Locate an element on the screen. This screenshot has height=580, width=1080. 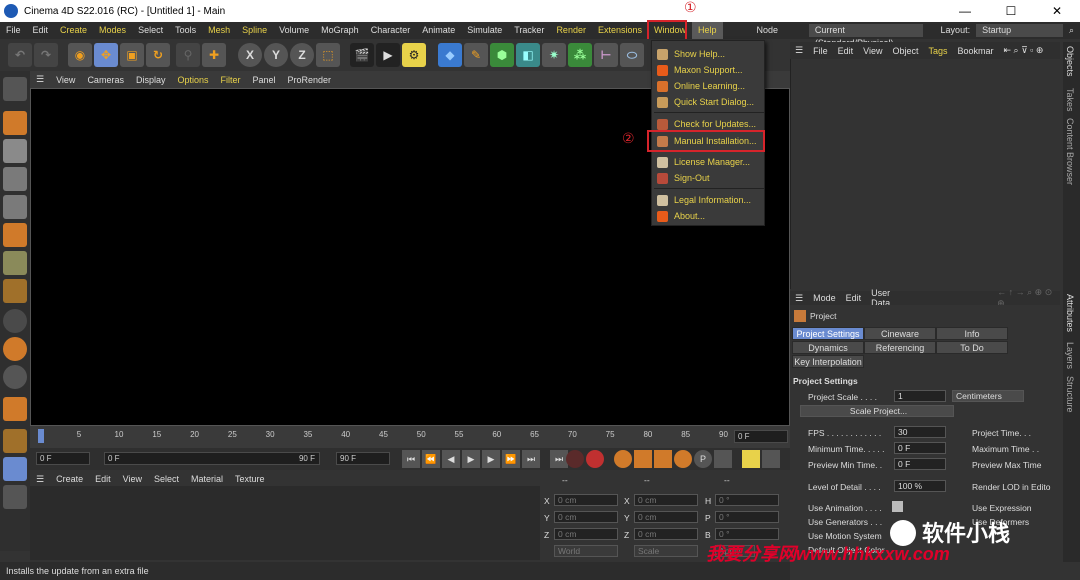
maximize-button: ☐ is located at coordinates (1011, 11).